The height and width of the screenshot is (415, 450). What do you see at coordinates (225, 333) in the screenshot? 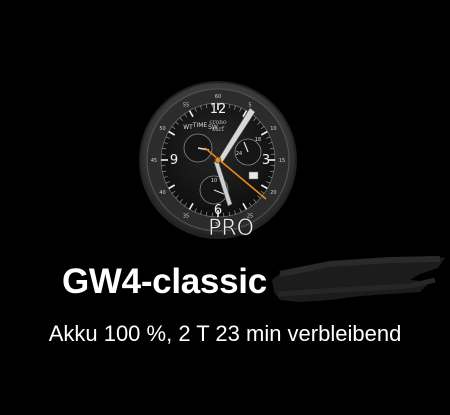
I see `battery-status: Akku 100 %, 2 T 23 min verbleibend` at bounding box center [225, 333].